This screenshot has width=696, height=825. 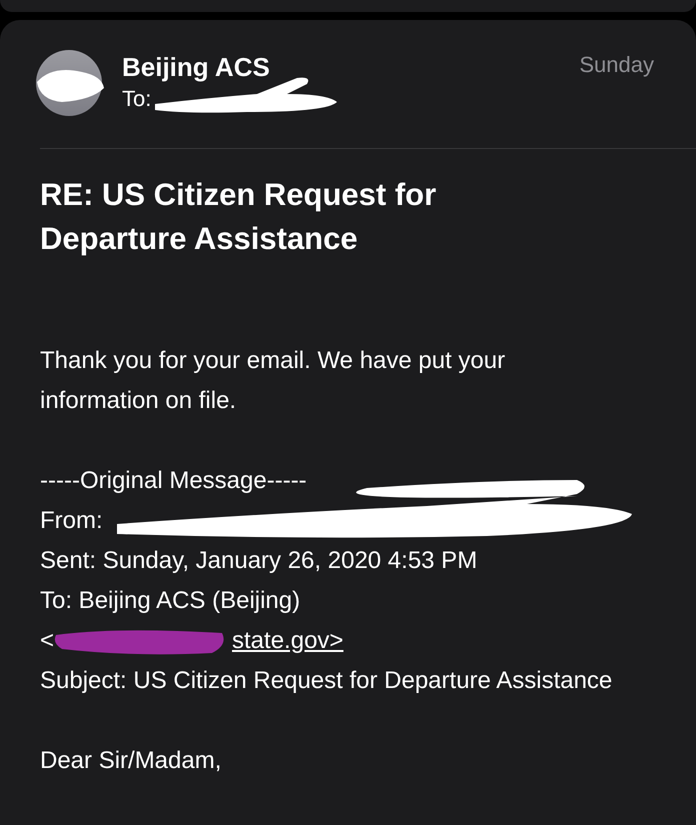 I want to click on original-message-separator: -----Original Message-----, so click(x=174, y=481).